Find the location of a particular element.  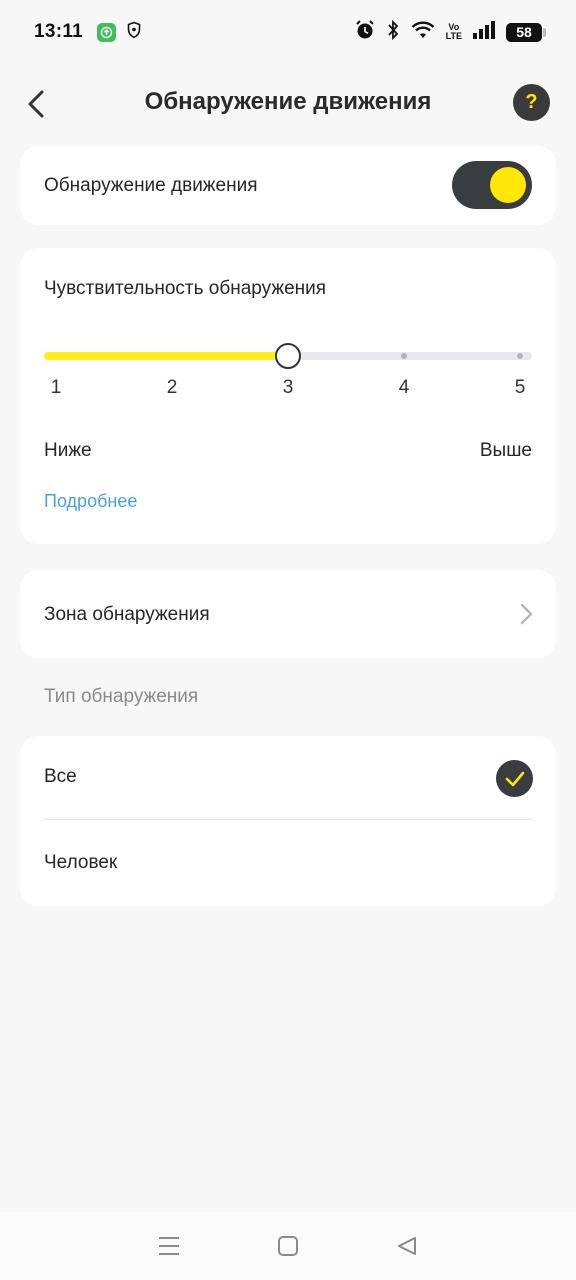

menu-icon is located at coordinates (169, 1246).